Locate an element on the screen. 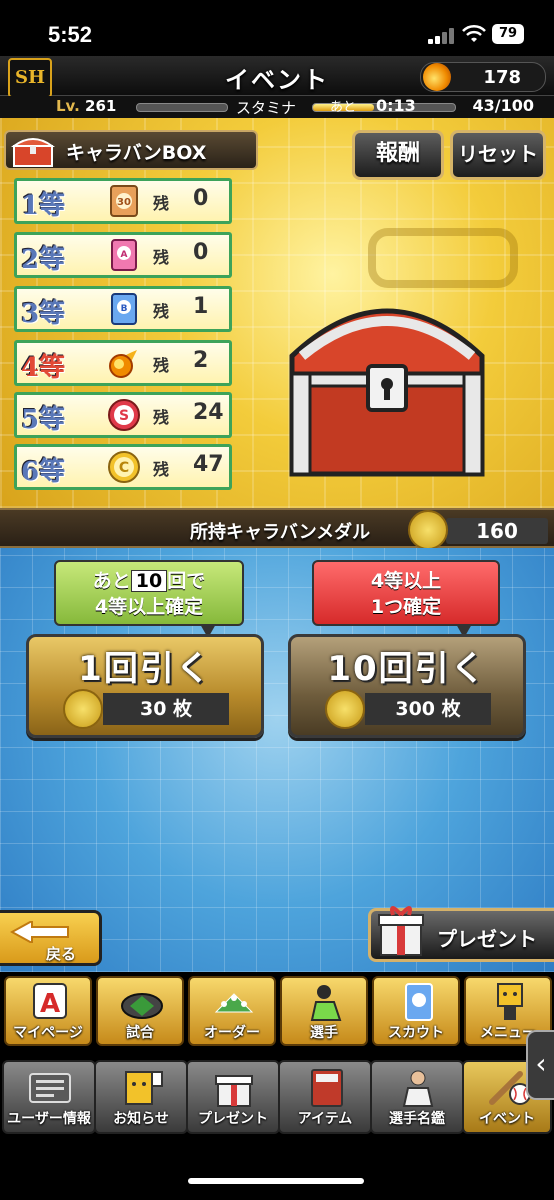  mypage-a-icon: A is located at coordinates (50, 1001).